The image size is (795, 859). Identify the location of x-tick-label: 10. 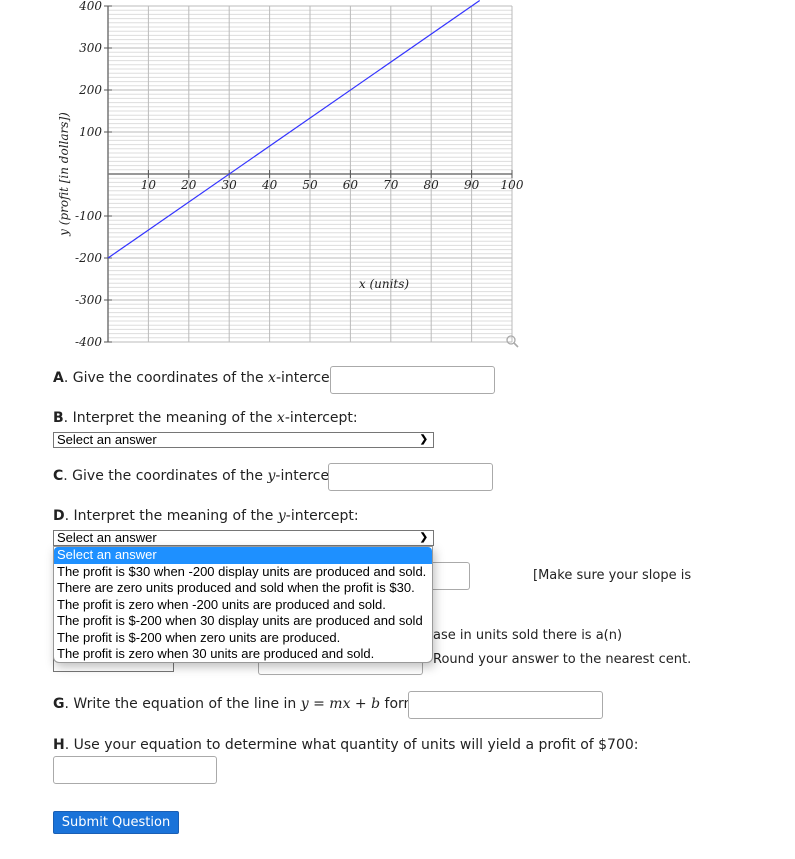
(149, 185).